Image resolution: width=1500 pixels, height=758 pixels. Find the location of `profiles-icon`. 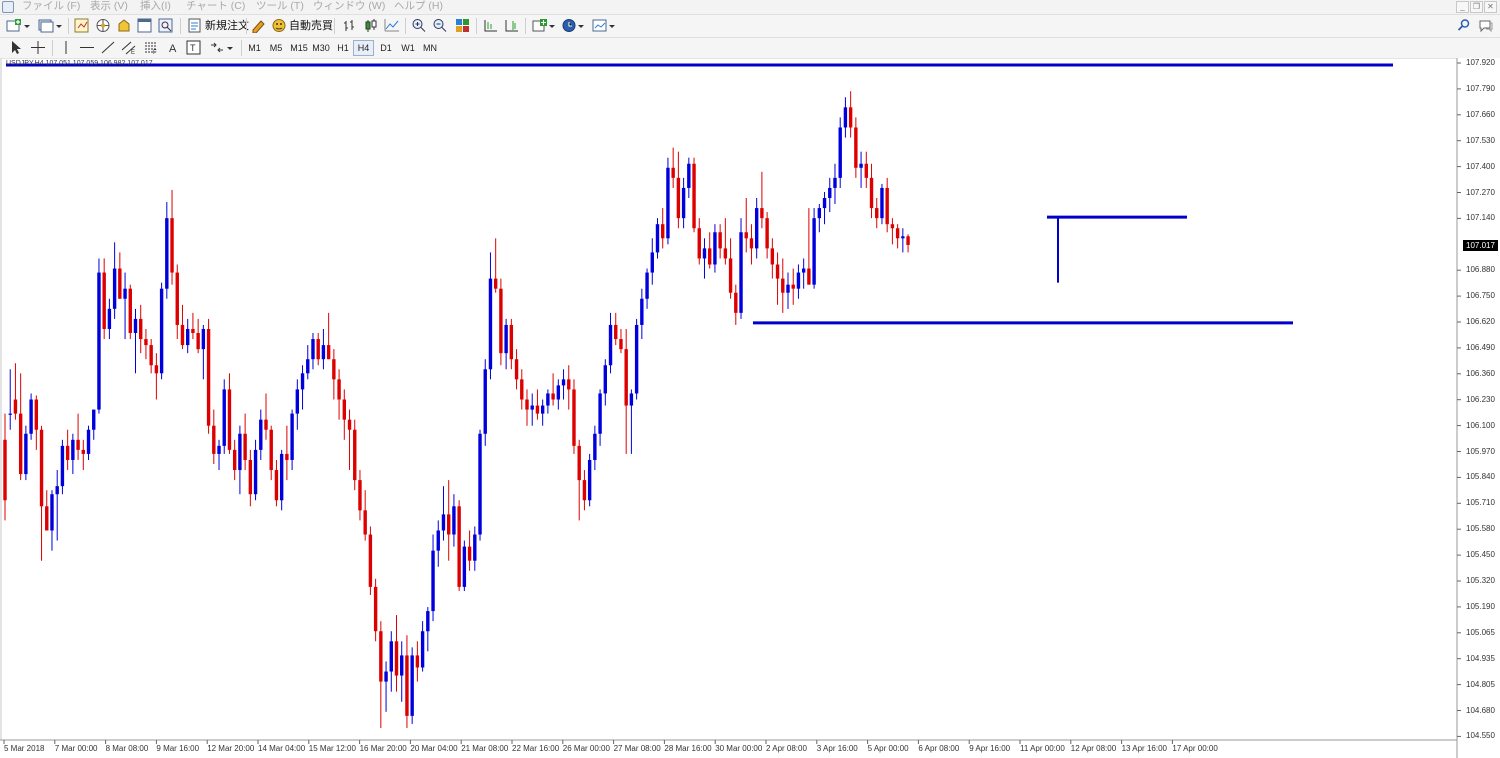

profiles-icon is located at coordinates (46, 25).